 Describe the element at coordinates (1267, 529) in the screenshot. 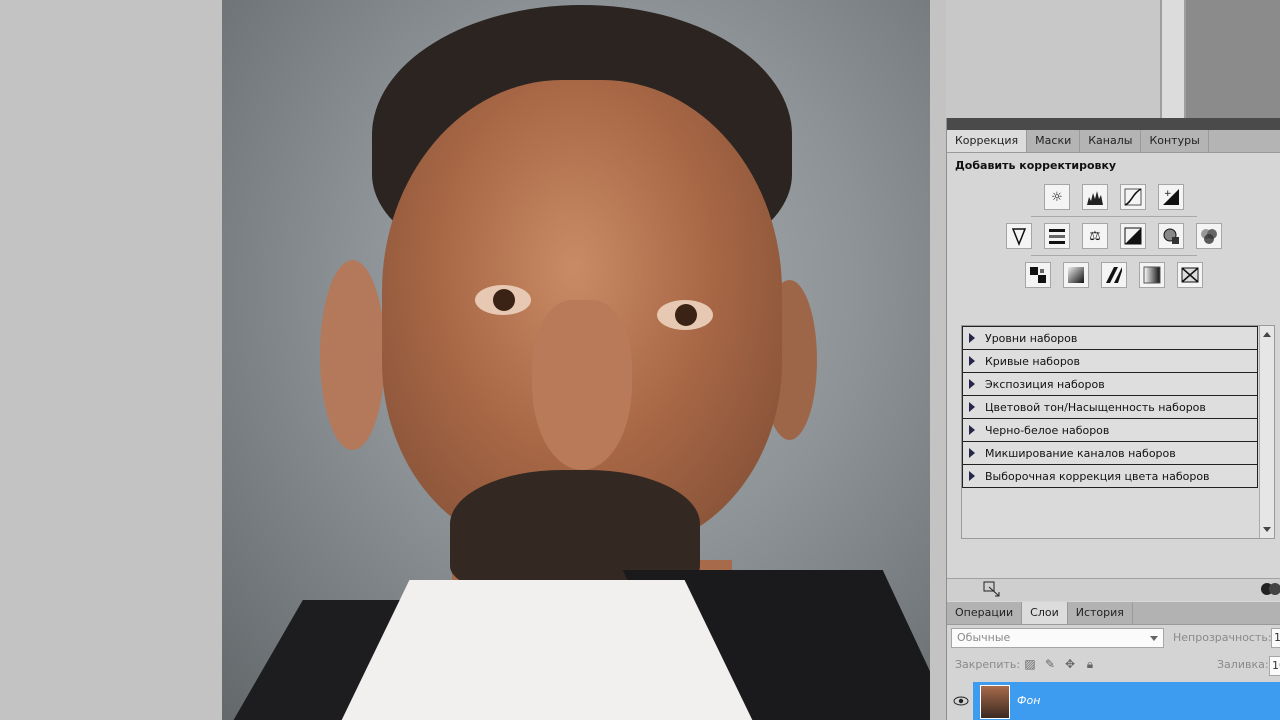

I see `scroll-down-icon` at that location.